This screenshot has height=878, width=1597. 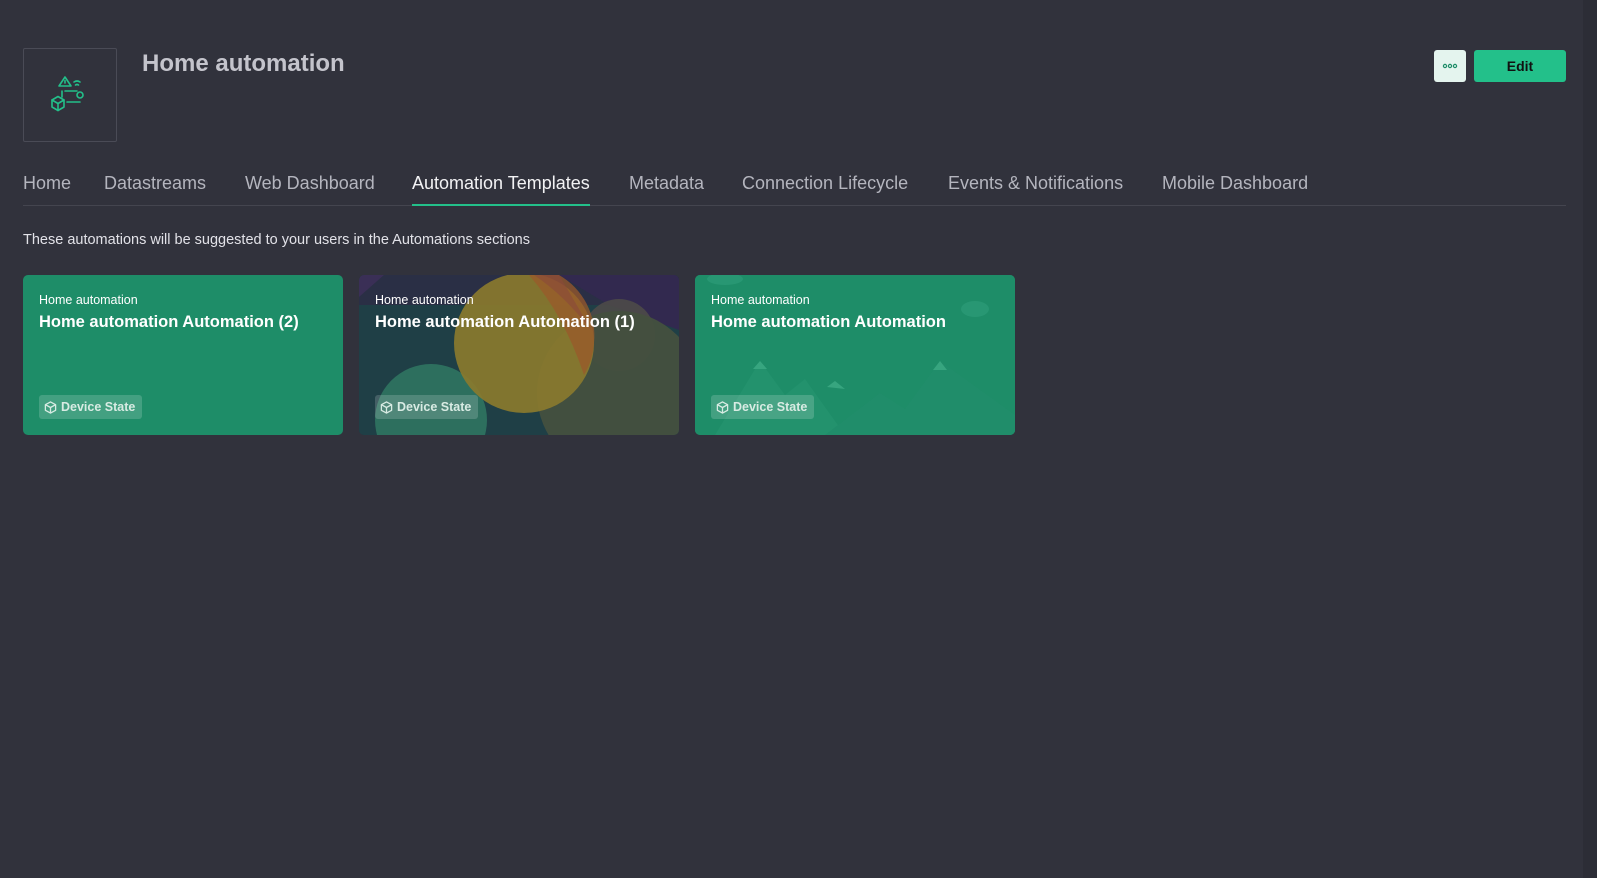 I want to click on home-automation-icon, so click(x=67, y=94).